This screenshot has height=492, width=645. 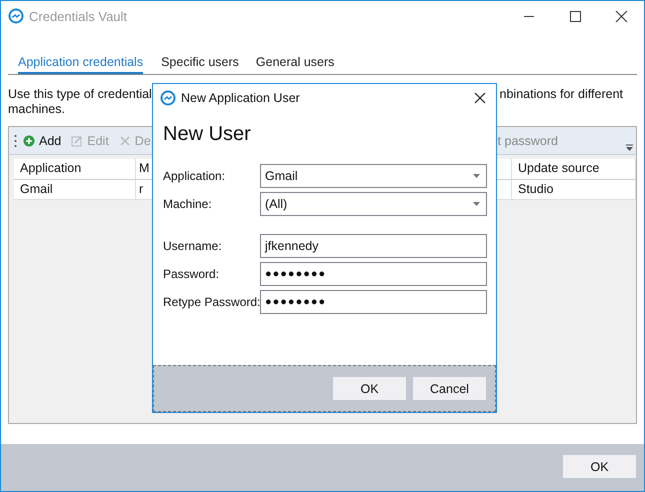 I want to click on cancel-button: Cancel, so click(x=449, y=388).